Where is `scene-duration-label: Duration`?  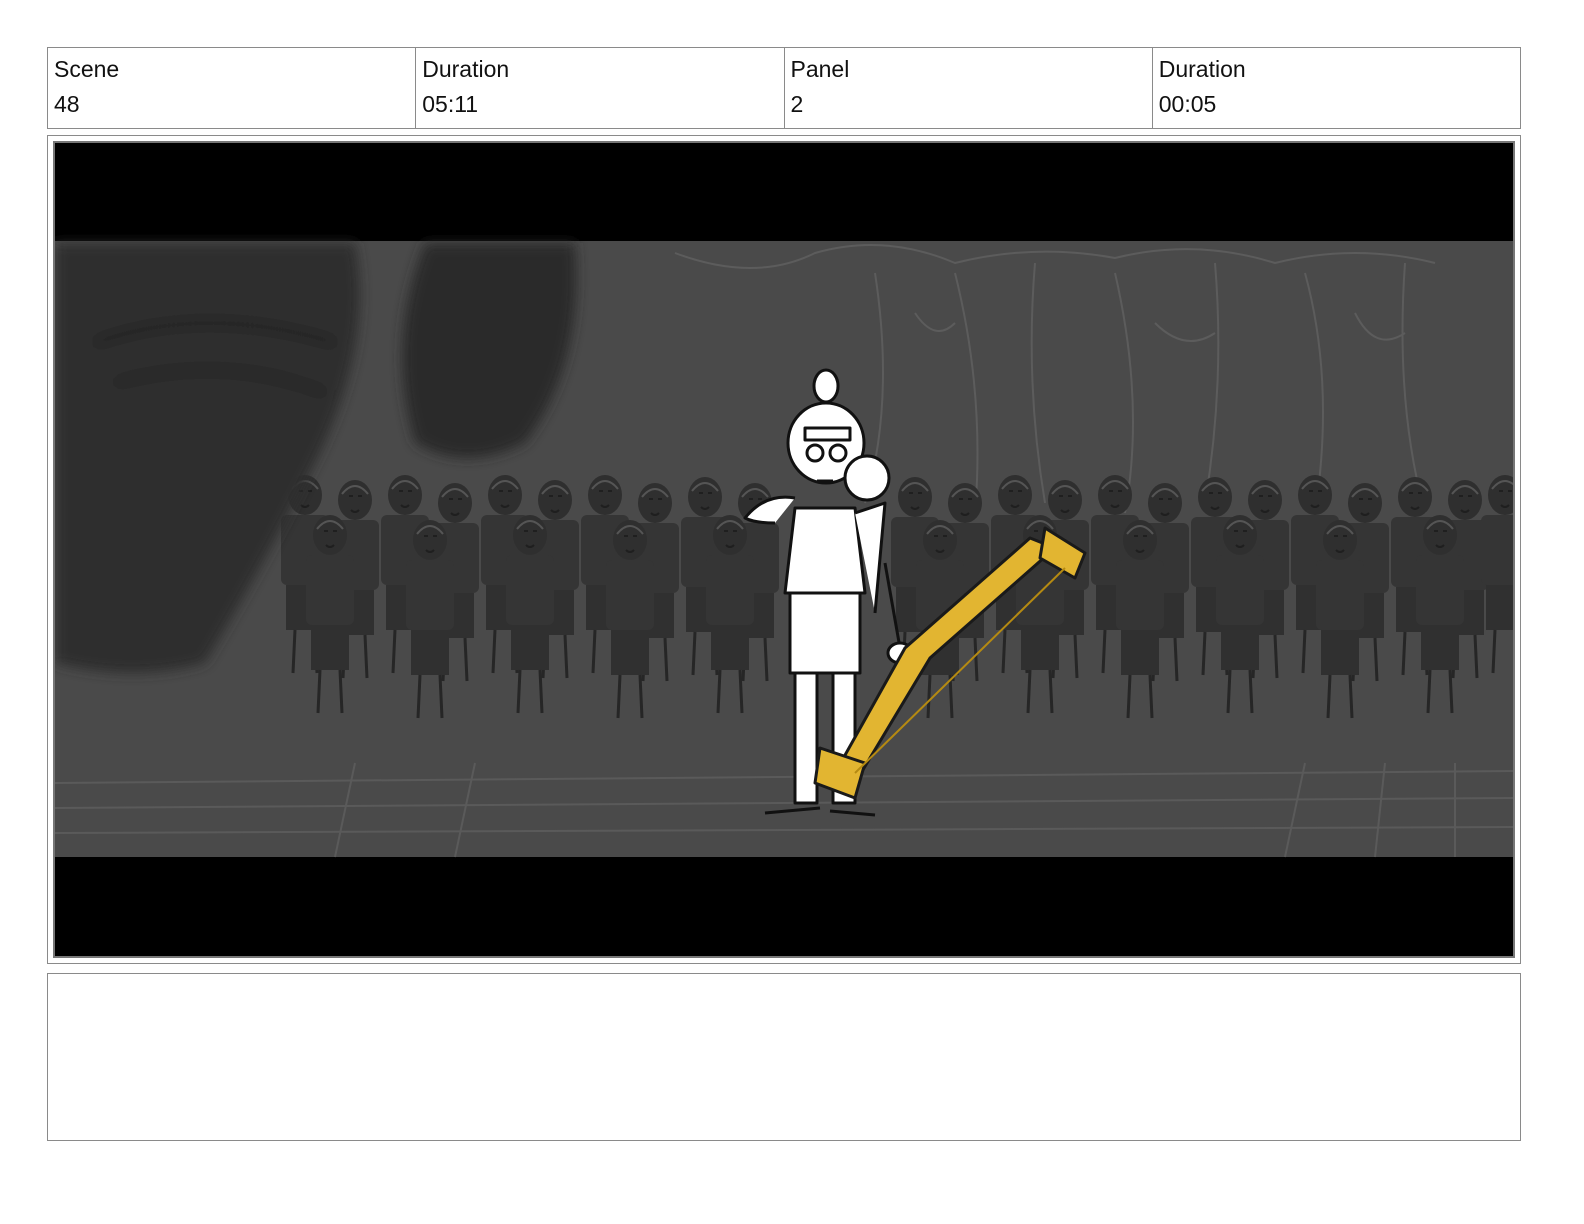
scene-duration-label: Duration is located at coordinates (466, 69).